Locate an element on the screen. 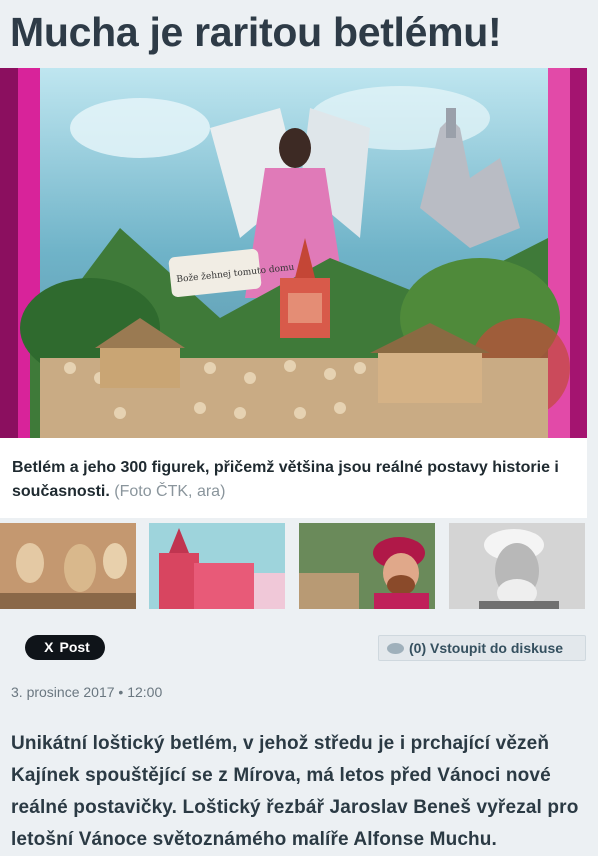  discussion-button: (0) Vstoupit do diskuse is located at coordinates (482, 648).